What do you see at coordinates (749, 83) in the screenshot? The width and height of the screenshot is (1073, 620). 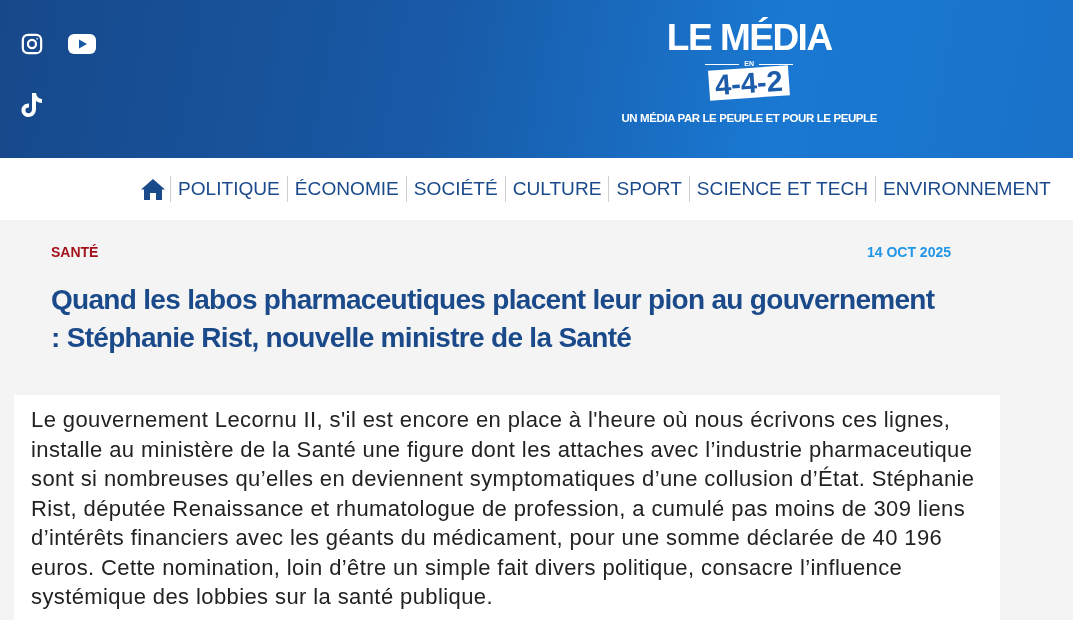 I see `logo-badge: 4-4-2` at bounding box center [749, 83].